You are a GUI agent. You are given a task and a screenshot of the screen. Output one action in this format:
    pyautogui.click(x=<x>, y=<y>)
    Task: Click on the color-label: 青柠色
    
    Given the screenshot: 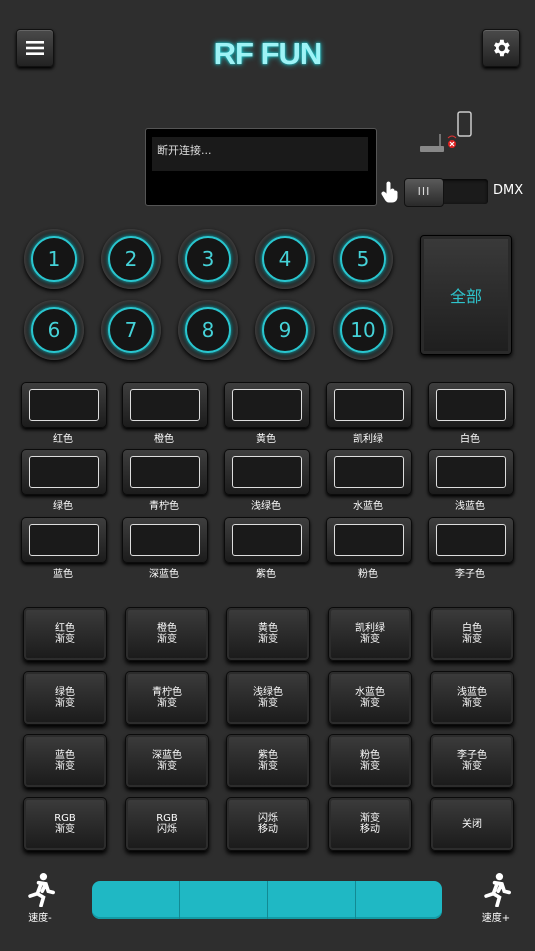 What is the action you would take?
    pyautogui.click(x=164, y=506)
    